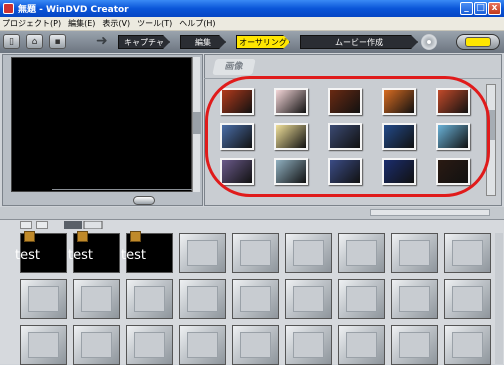  What do you see at coordinates (34, 41) in the screenshot?
I see `open-project-icon: ⌂` at bounding box center [34, 41].